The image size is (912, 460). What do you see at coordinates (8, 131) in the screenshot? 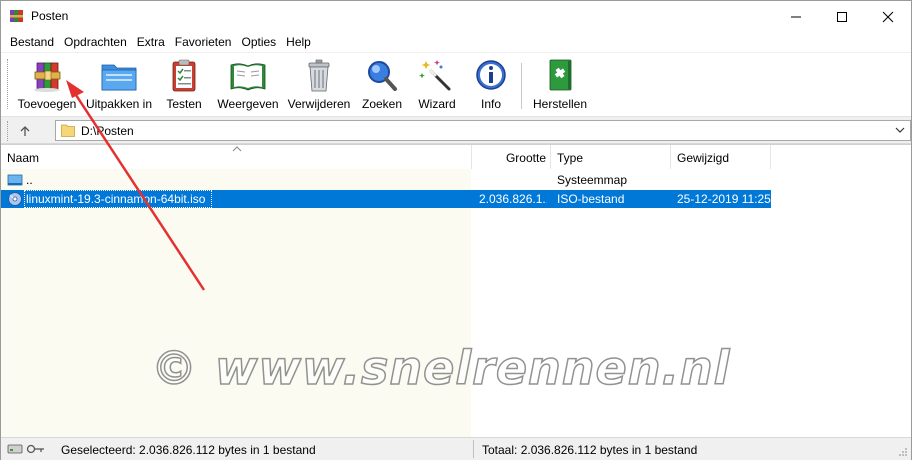
I see `address-grip` at bounding box center [8, 131].